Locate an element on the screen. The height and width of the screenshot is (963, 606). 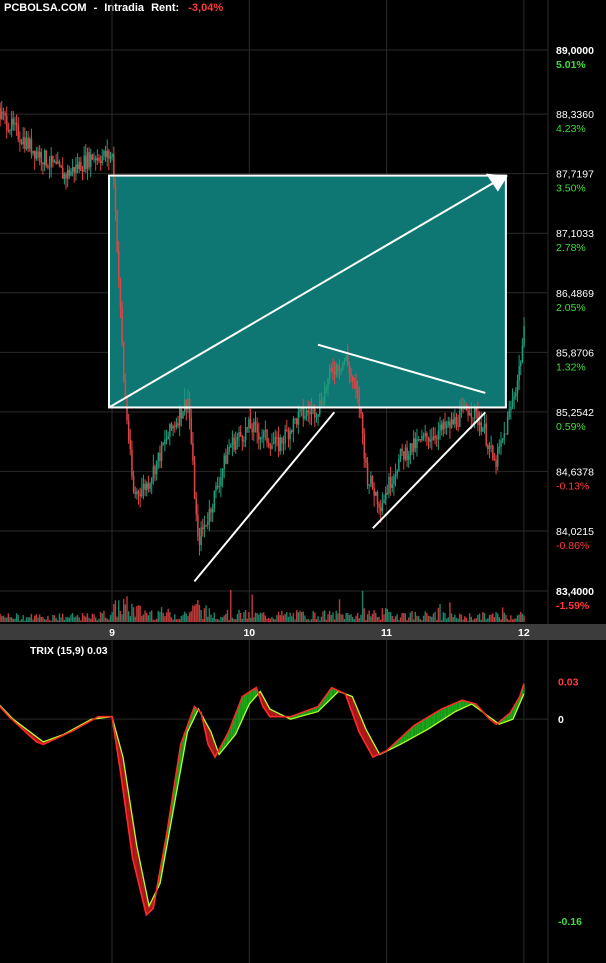
trix-y-label: -0.16 is located at coordinates (570, 922).